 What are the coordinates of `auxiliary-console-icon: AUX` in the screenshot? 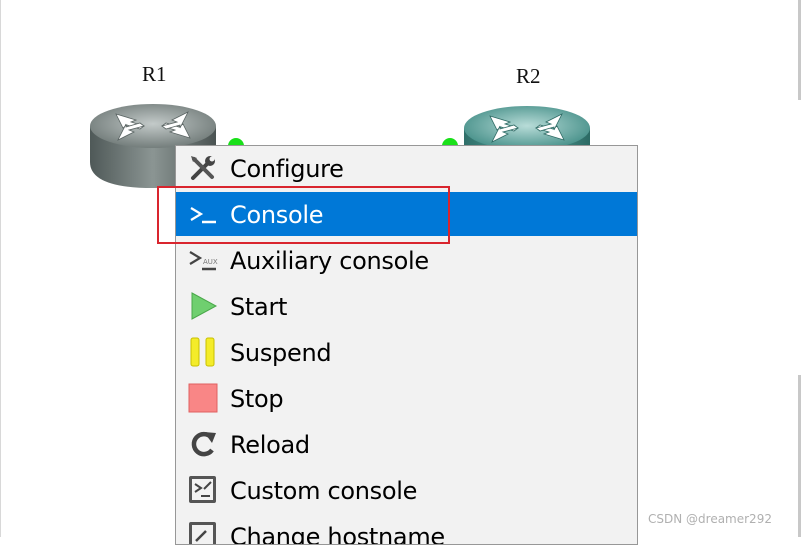 It's located at (203, 261).